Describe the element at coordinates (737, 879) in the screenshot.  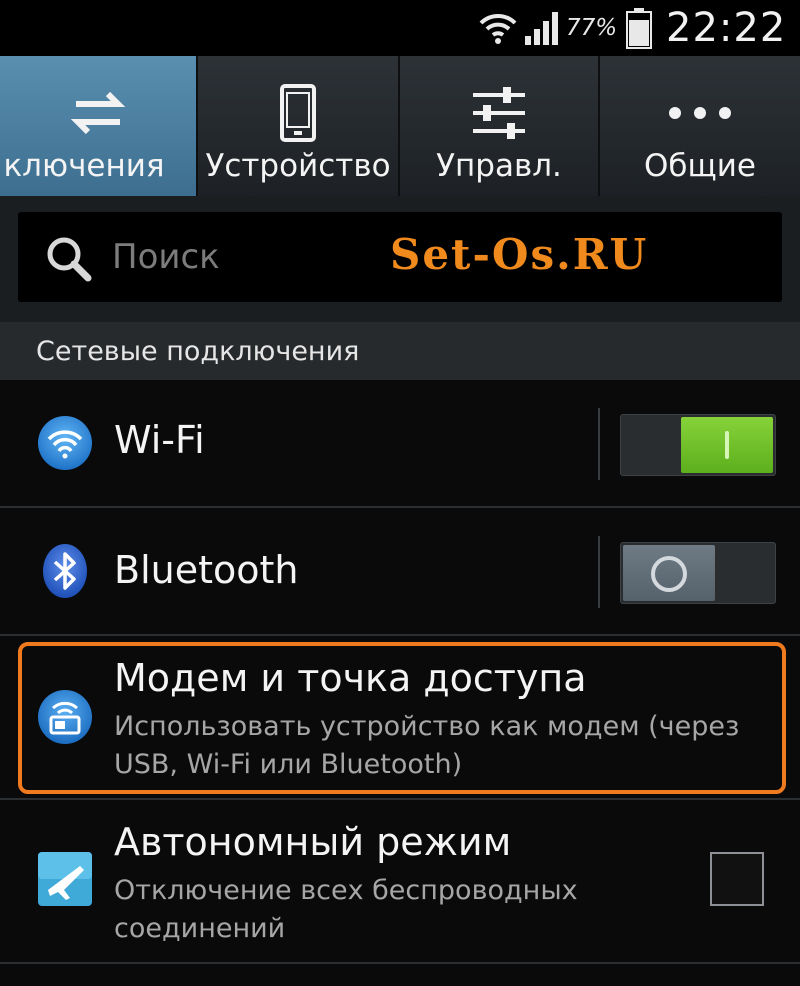
I see `airplane-mode-checkbox` at that location.